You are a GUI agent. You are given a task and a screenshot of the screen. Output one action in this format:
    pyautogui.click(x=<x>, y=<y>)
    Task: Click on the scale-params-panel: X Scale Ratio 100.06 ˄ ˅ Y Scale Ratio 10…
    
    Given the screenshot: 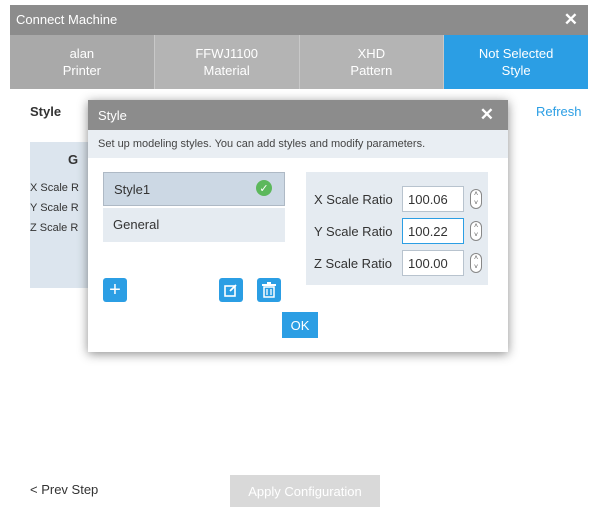 What is the action you would take?
    pyautogui.click(x=397, y=228)
    